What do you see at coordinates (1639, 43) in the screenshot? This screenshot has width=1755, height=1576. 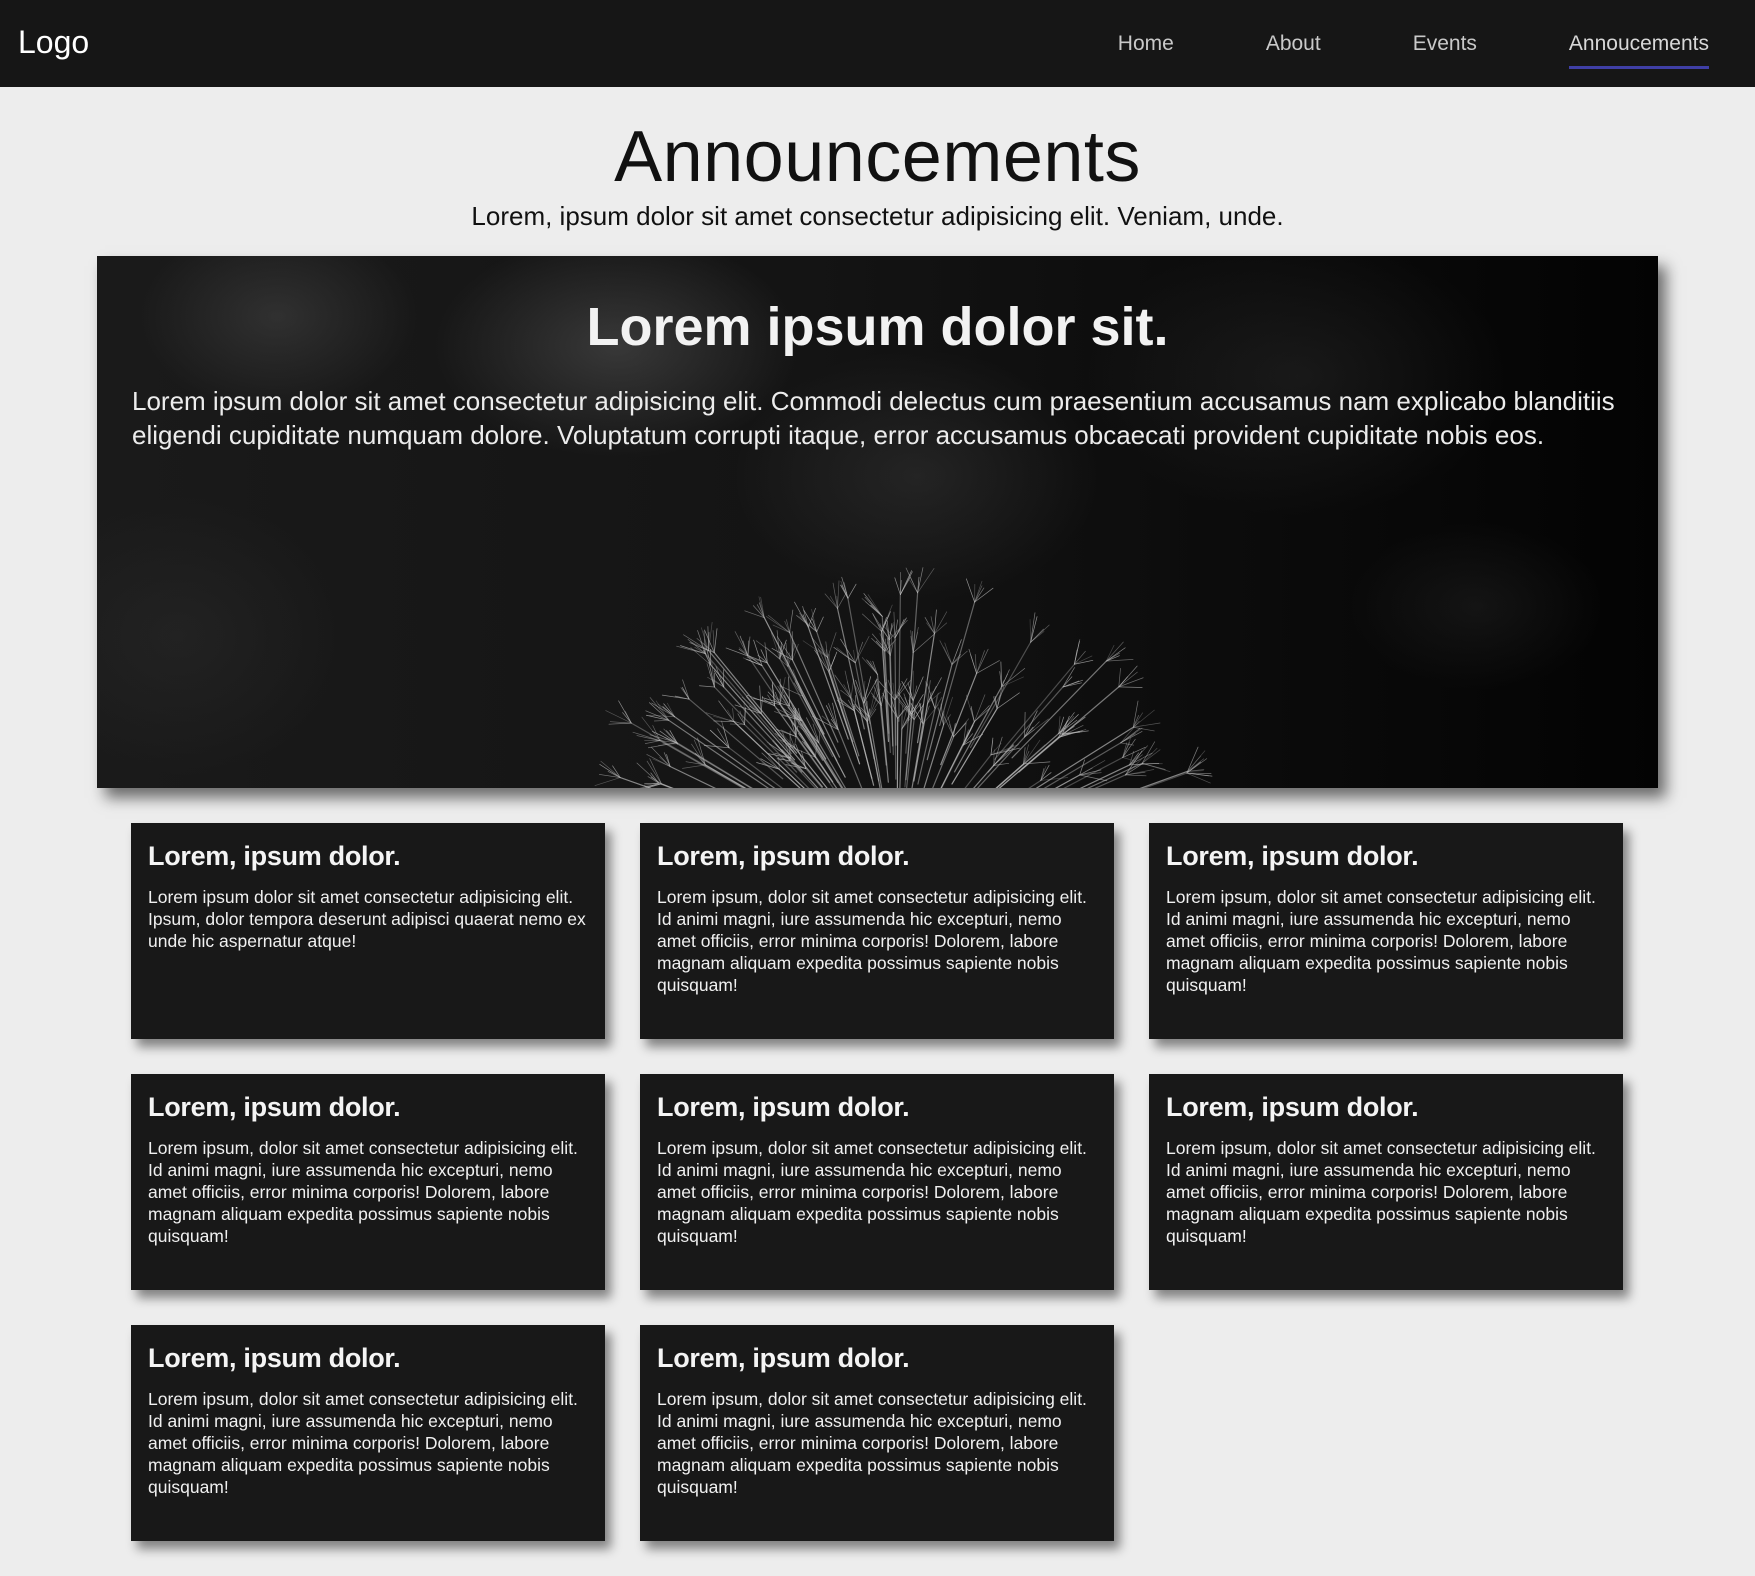 I see `nav-link-announcements: Annoucements` at bounding box center [1639, 43].